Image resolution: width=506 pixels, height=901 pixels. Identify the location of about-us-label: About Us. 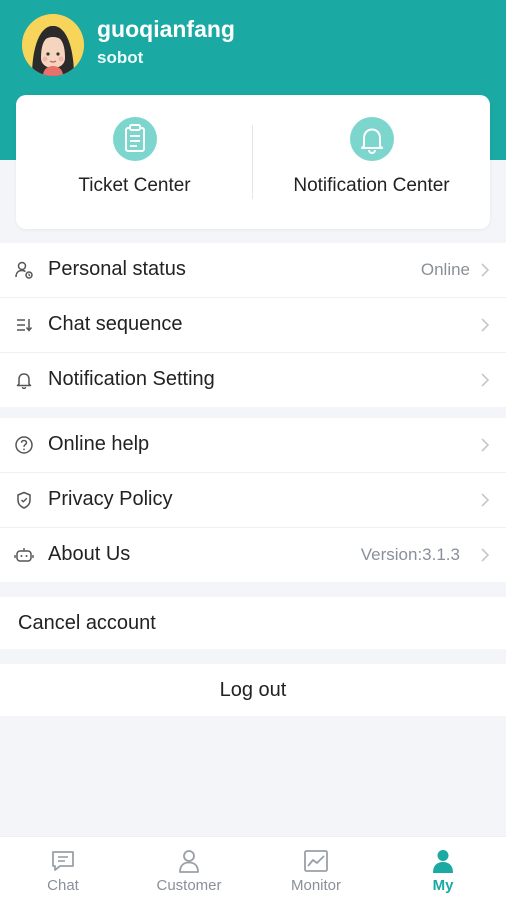
(89, 554).